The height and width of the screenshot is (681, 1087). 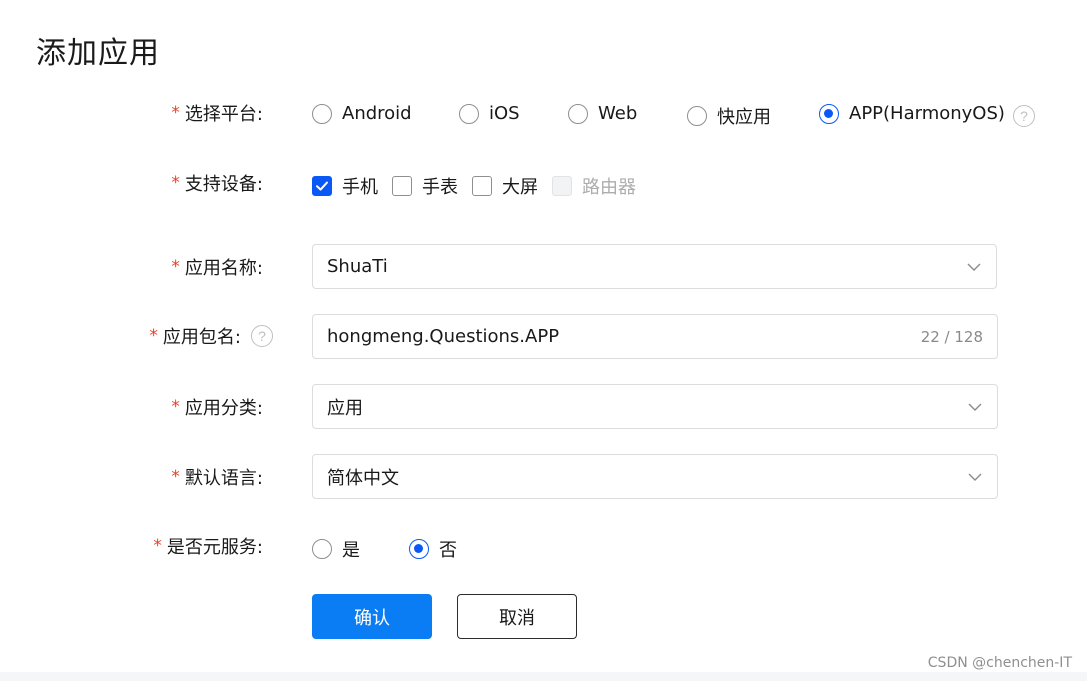 I want to click on app-name-label-text: 应用名称:, so click(x=223, y=268).